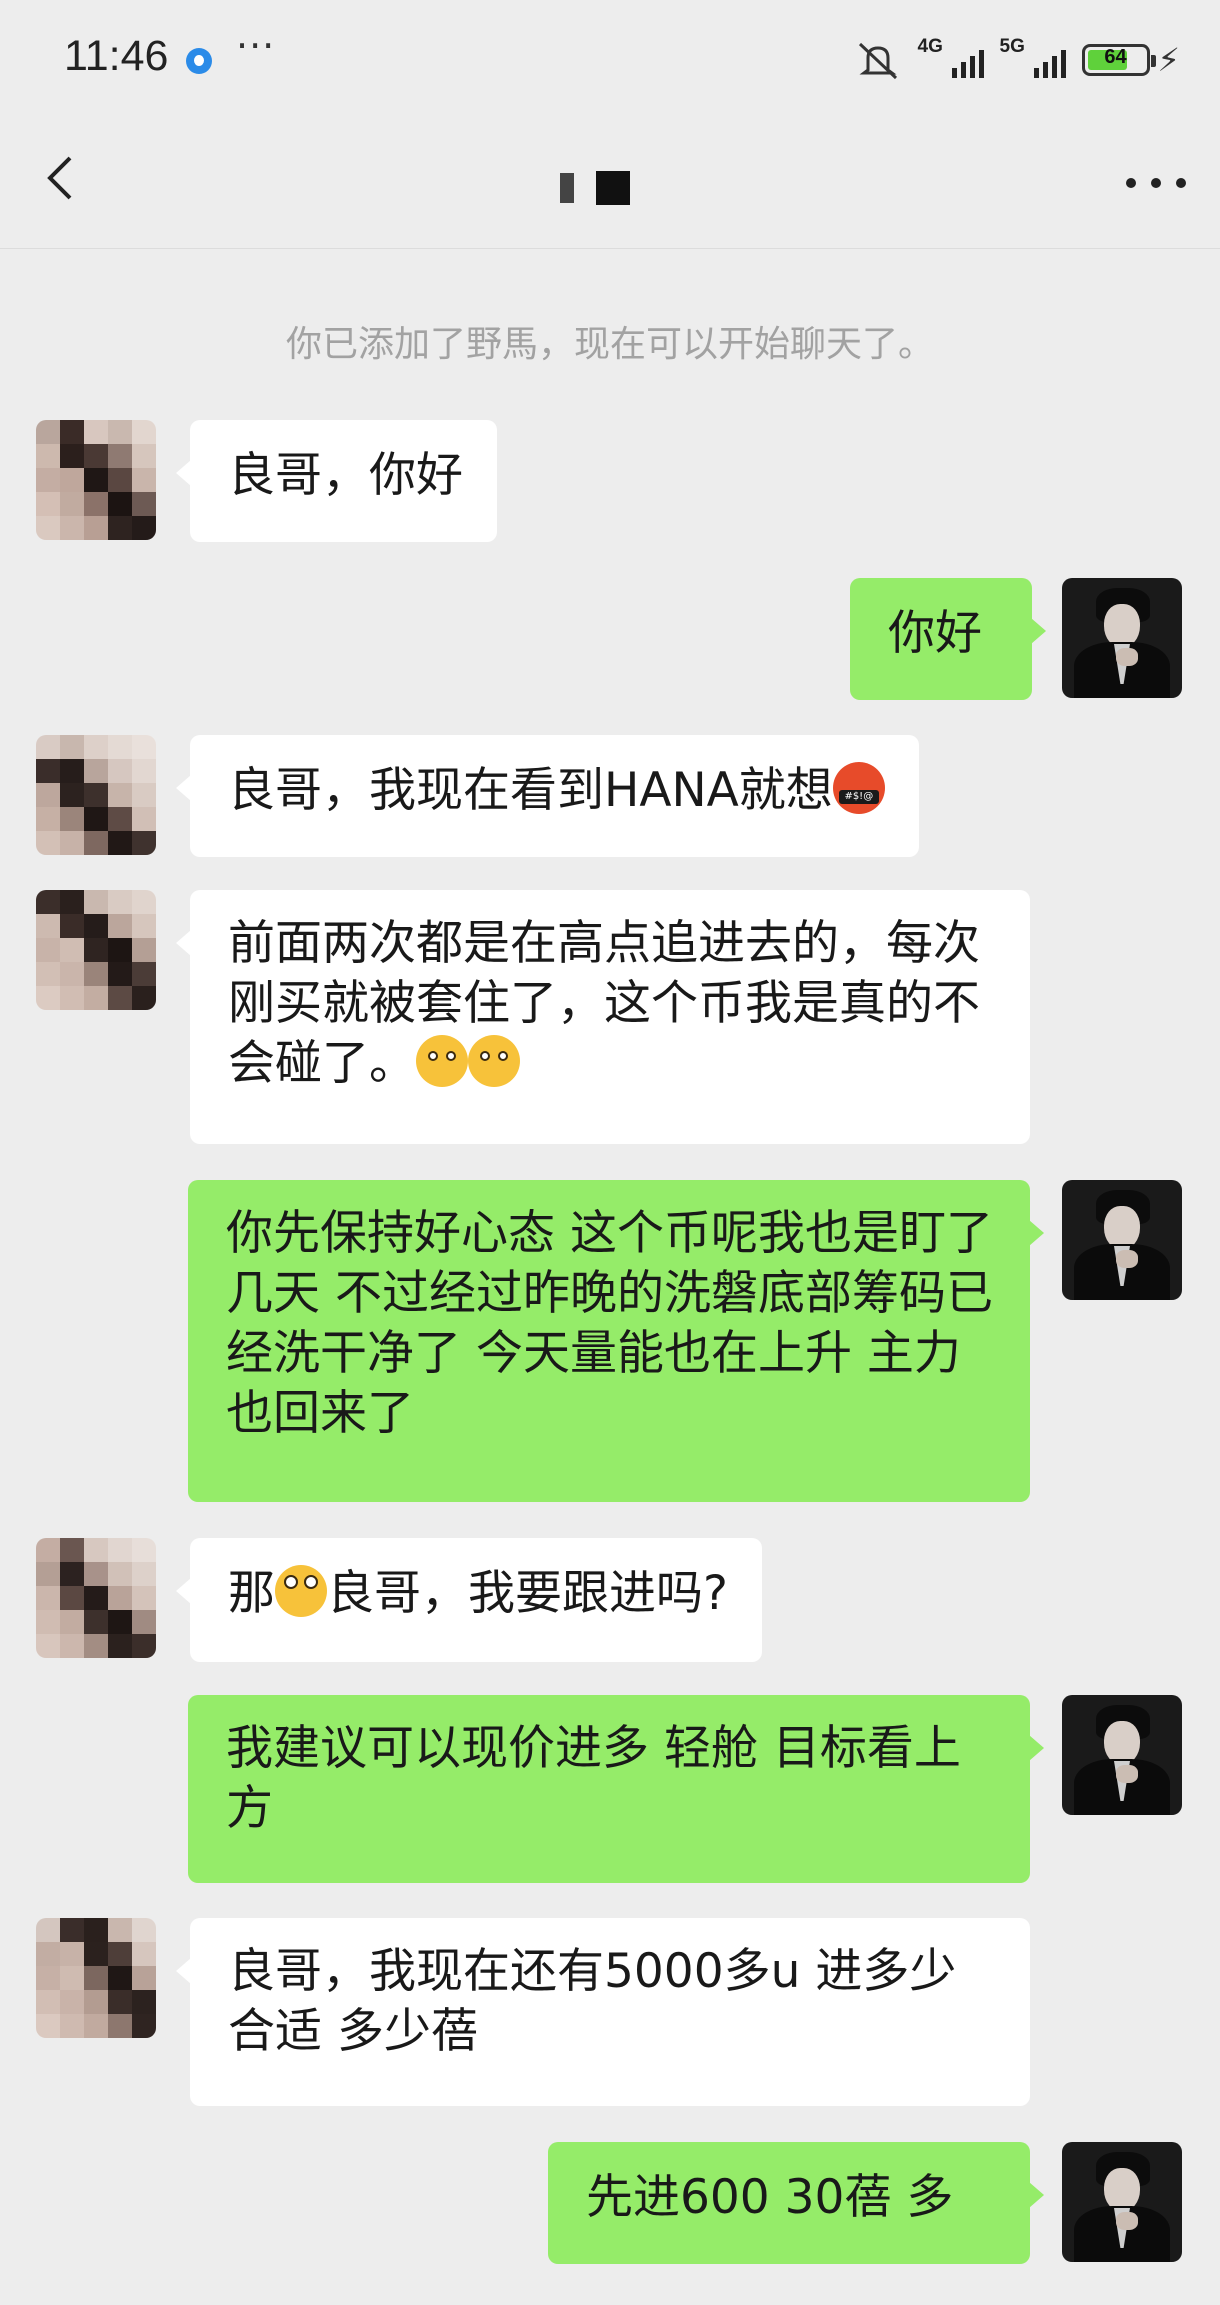 The width and height of the screenshot is (1220, 2305). Describe the element at coordinates (603, 1017) in the screenshot. I see `message-bubble: 前面两次都是在高点追进去的，每次刚买就被套住了，这个币我是真的不会碰了。` at that location.